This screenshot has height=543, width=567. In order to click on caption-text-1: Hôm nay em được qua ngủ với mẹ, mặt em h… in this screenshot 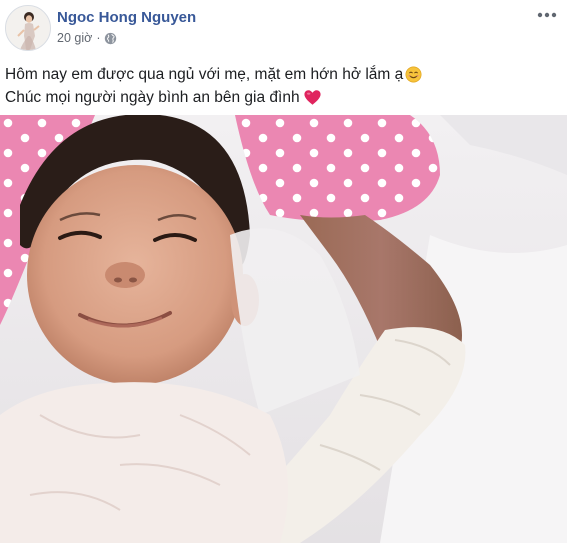, I will do `click(204, 74)`.